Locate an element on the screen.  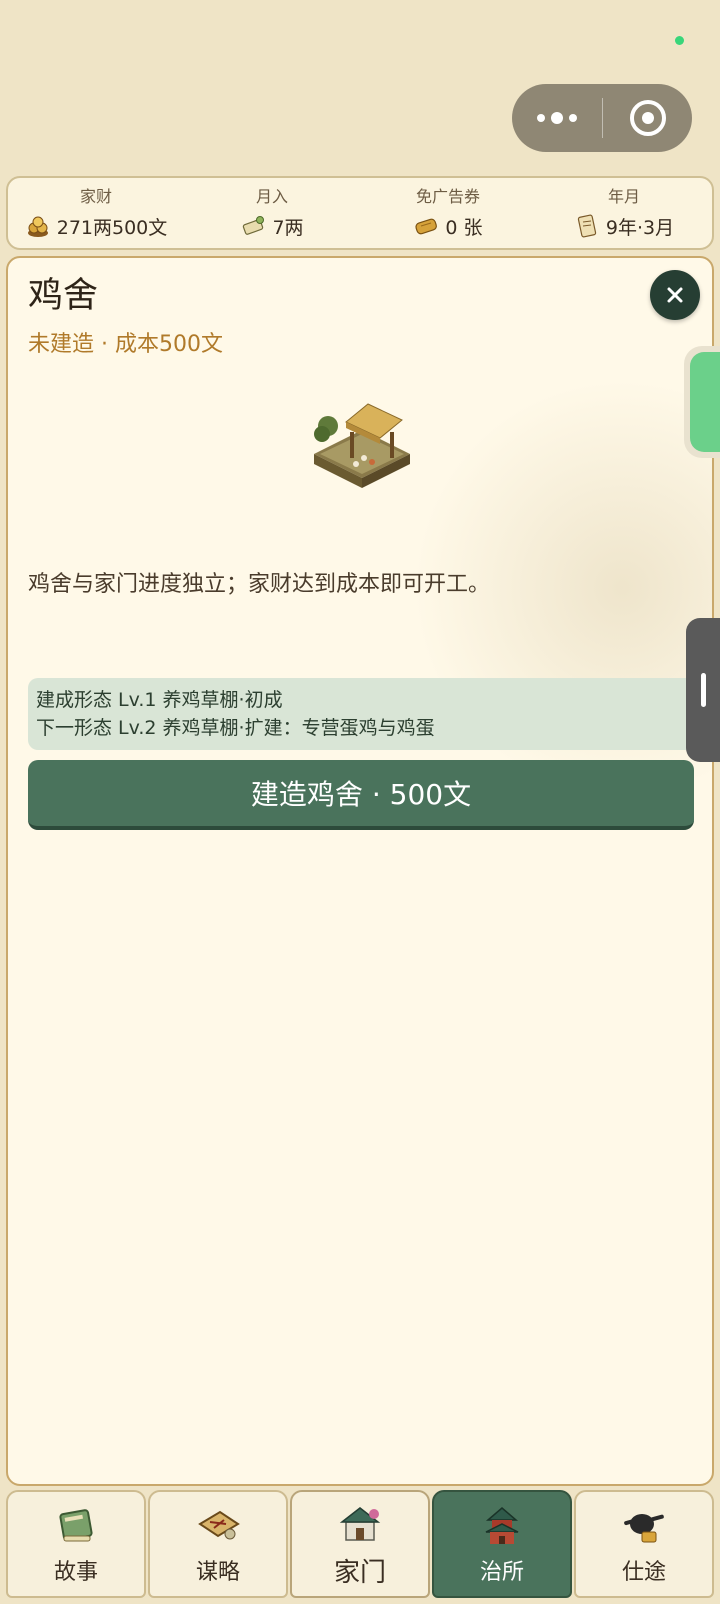
panel-description: 鸡舍与家门进度独立；家财达到成本即可开工。 is located at coordinates (259, 584).